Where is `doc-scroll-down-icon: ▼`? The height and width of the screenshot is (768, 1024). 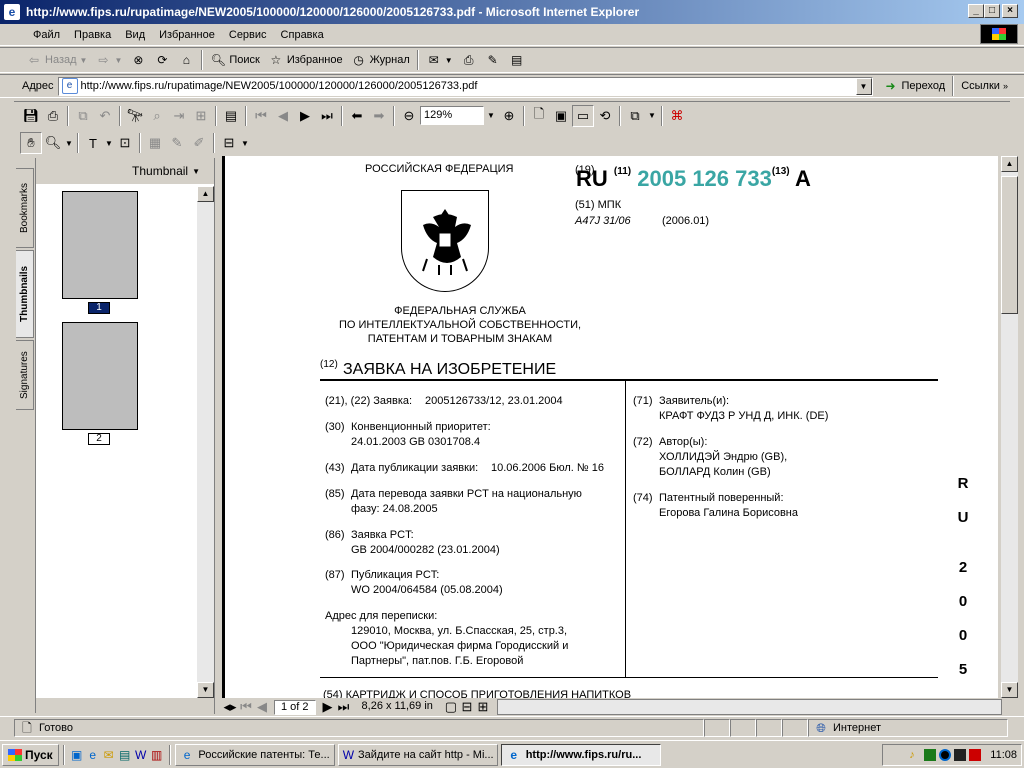 doc-scroll-down-icon: ▼ is located at coordinates (1009, 690).